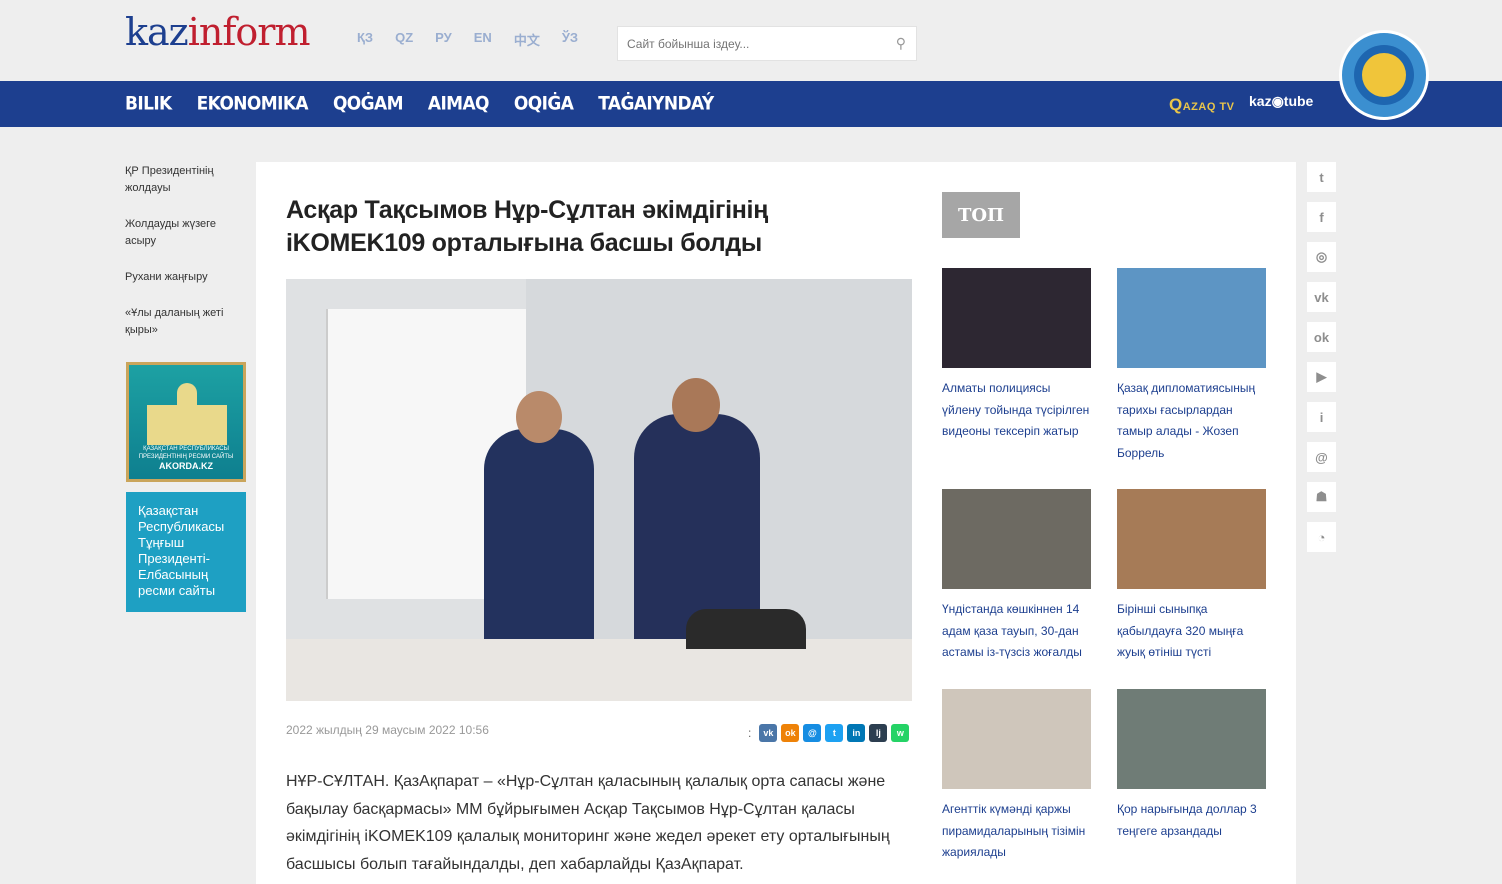 The image size is (1502, 884). What do you see at coordinates (1321, 257) in the screenshot?
I see `instagram-icon: ◎` at bounding box center [1321, 257].